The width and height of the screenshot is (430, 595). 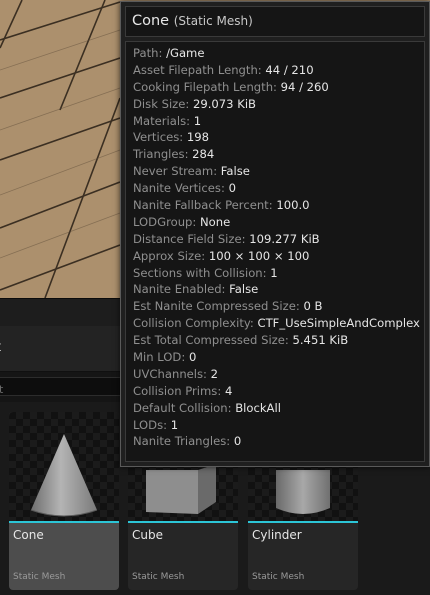 I want to click on property-key: Materials:, so click(x=162, y=120).